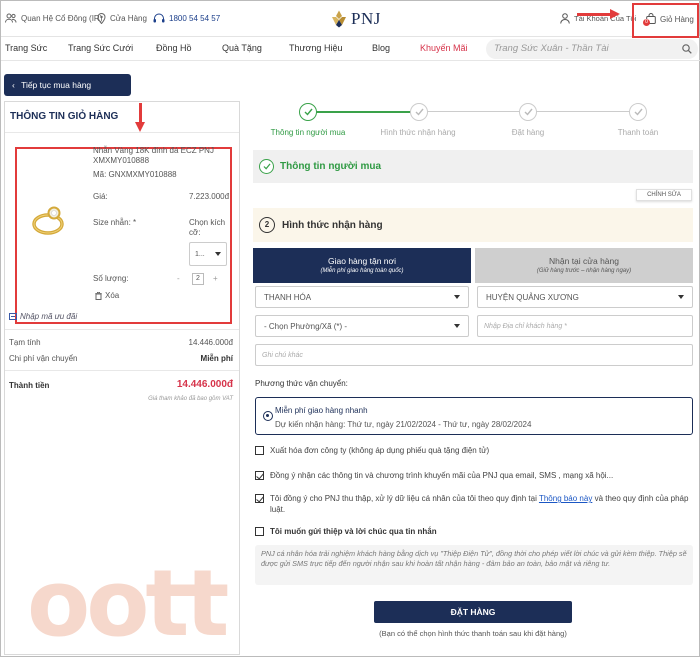  Describe the element at coordinates (100, 48) in the screenshot. I see `nav-item-wedding: Trang Sức Cưới` at that location.